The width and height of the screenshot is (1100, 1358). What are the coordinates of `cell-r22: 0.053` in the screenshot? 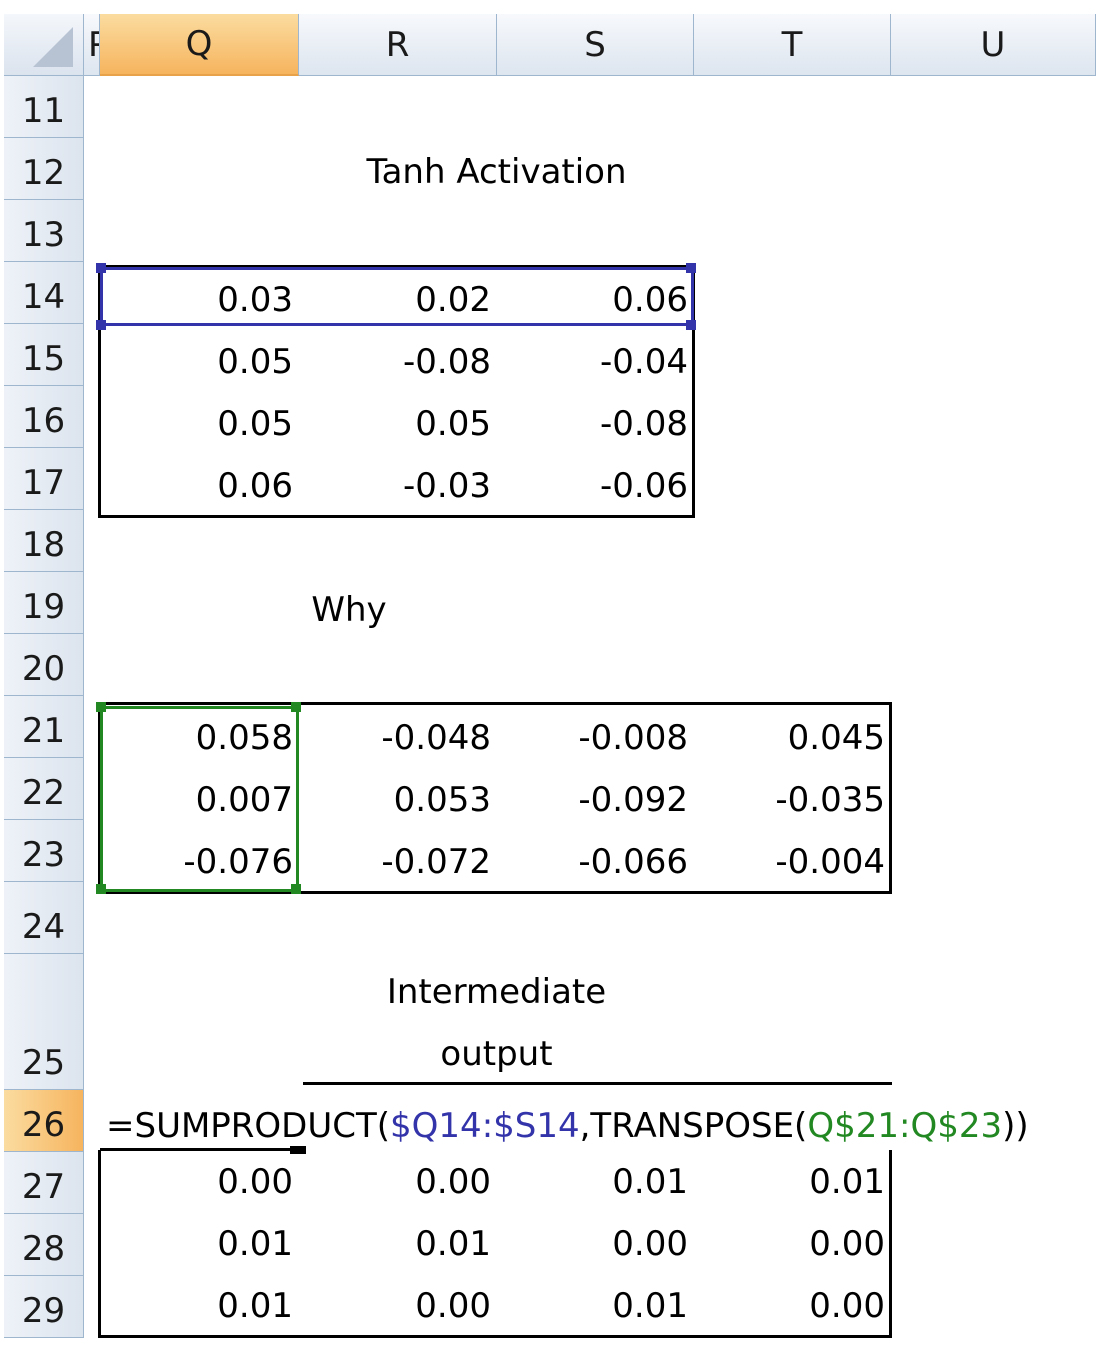 It's located at (398, 799).